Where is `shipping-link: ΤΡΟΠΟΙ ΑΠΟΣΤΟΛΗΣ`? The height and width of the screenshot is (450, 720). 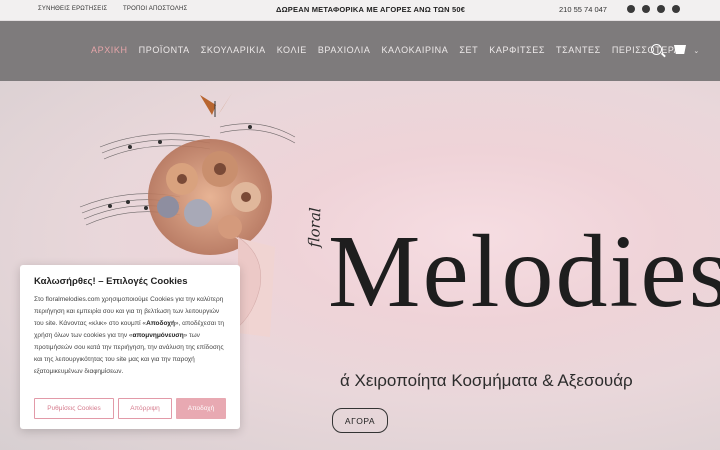
shipping-link: ΤΡΟΠΟΙ ΑΠΟΣΤΟΛΗΣ is located at coordinates (155, 9).